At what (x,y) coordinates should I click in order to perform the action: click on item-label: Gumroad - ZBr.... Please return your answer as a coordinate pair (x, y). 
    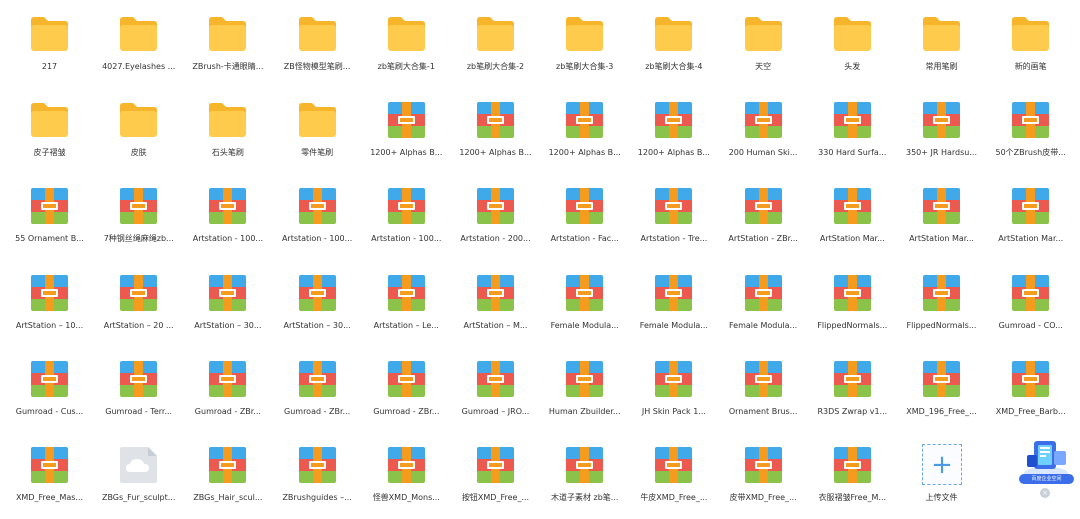
    Looking at the image, I should click on (227, 411).